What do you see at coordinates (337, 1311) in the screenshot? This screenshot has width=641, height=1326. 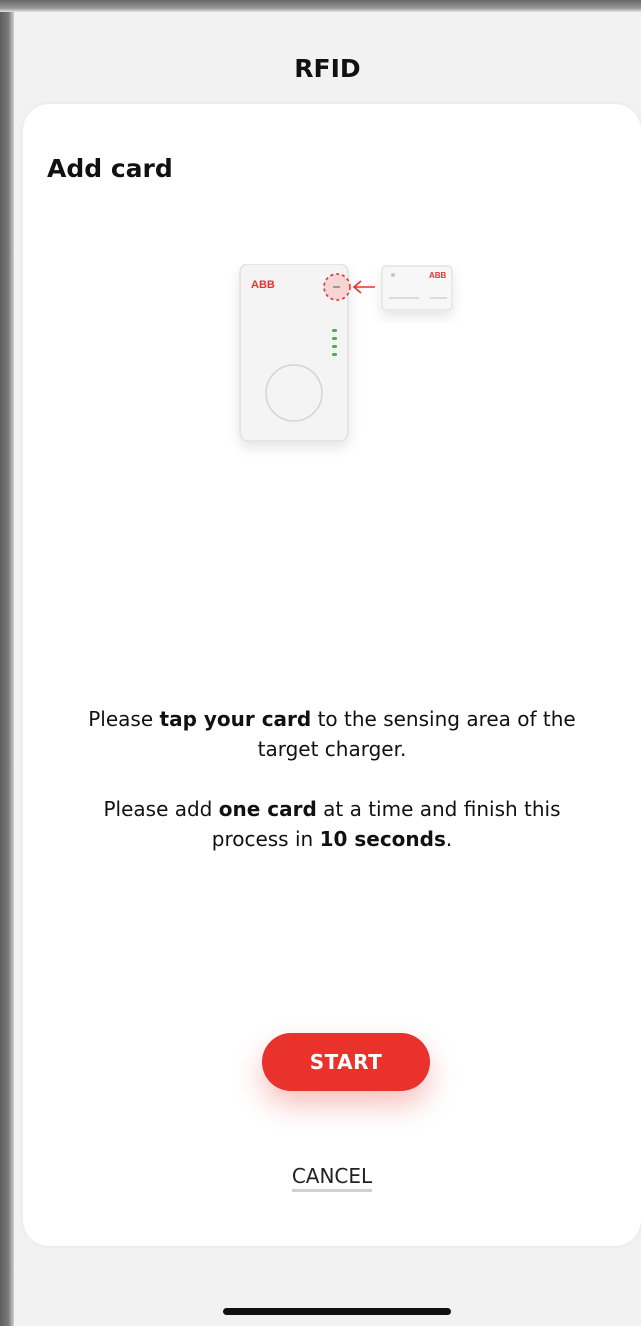 I see `home-indicator` at bounding box center [337, 1311].